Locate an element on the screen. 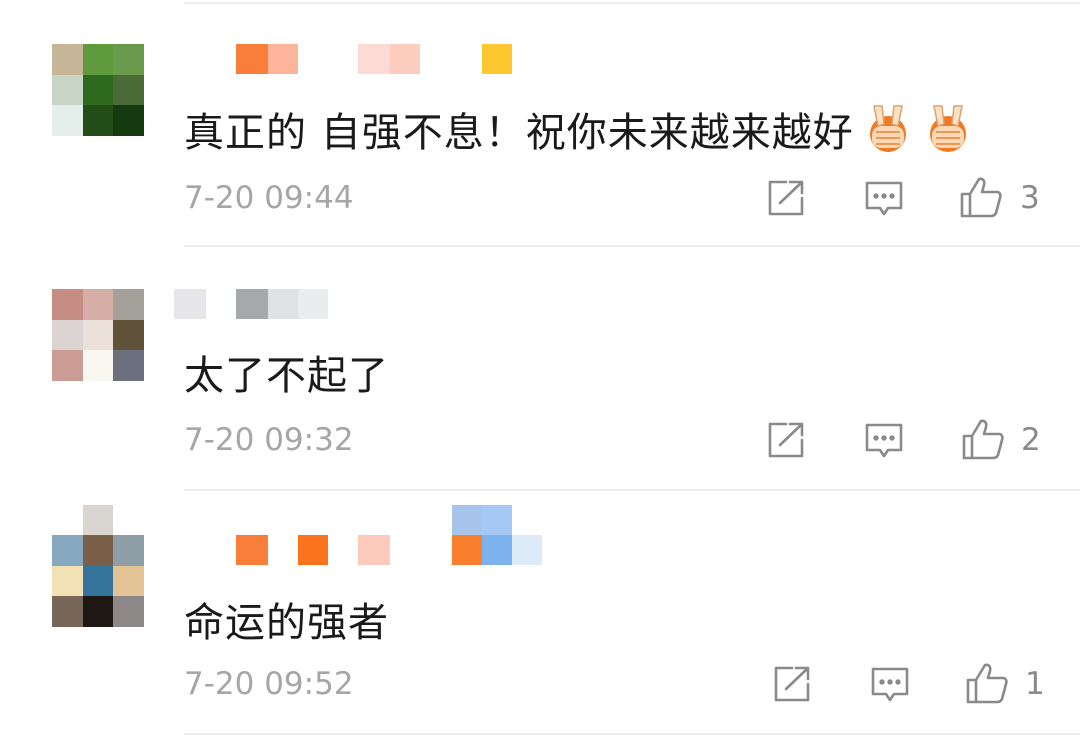 The width and height of the screenshot is (1080, 740). bottom-divider is located at coordinates (632, 734).